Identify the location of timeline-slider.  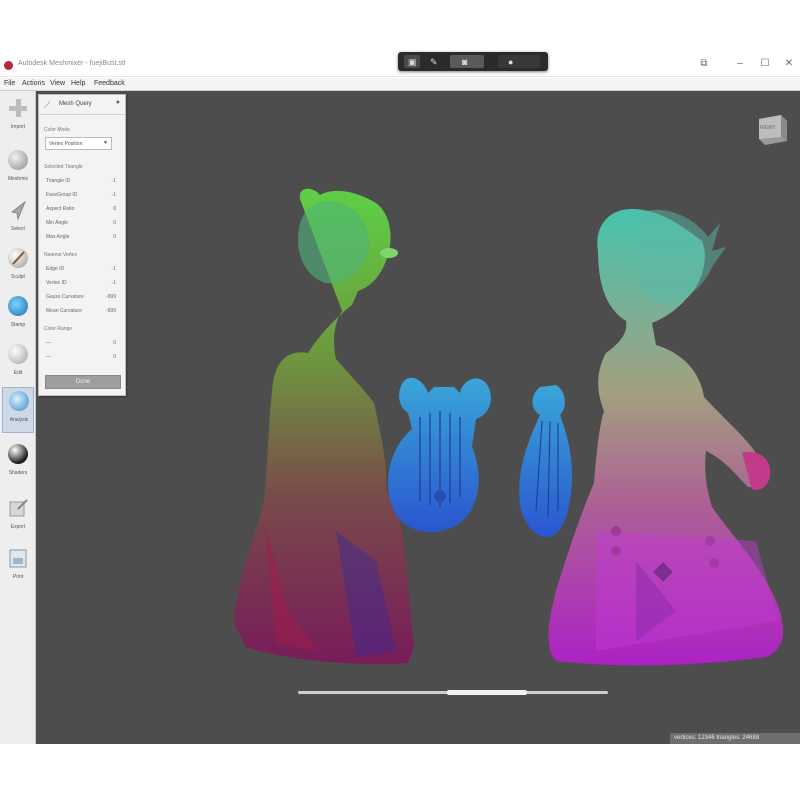
(453, 692).